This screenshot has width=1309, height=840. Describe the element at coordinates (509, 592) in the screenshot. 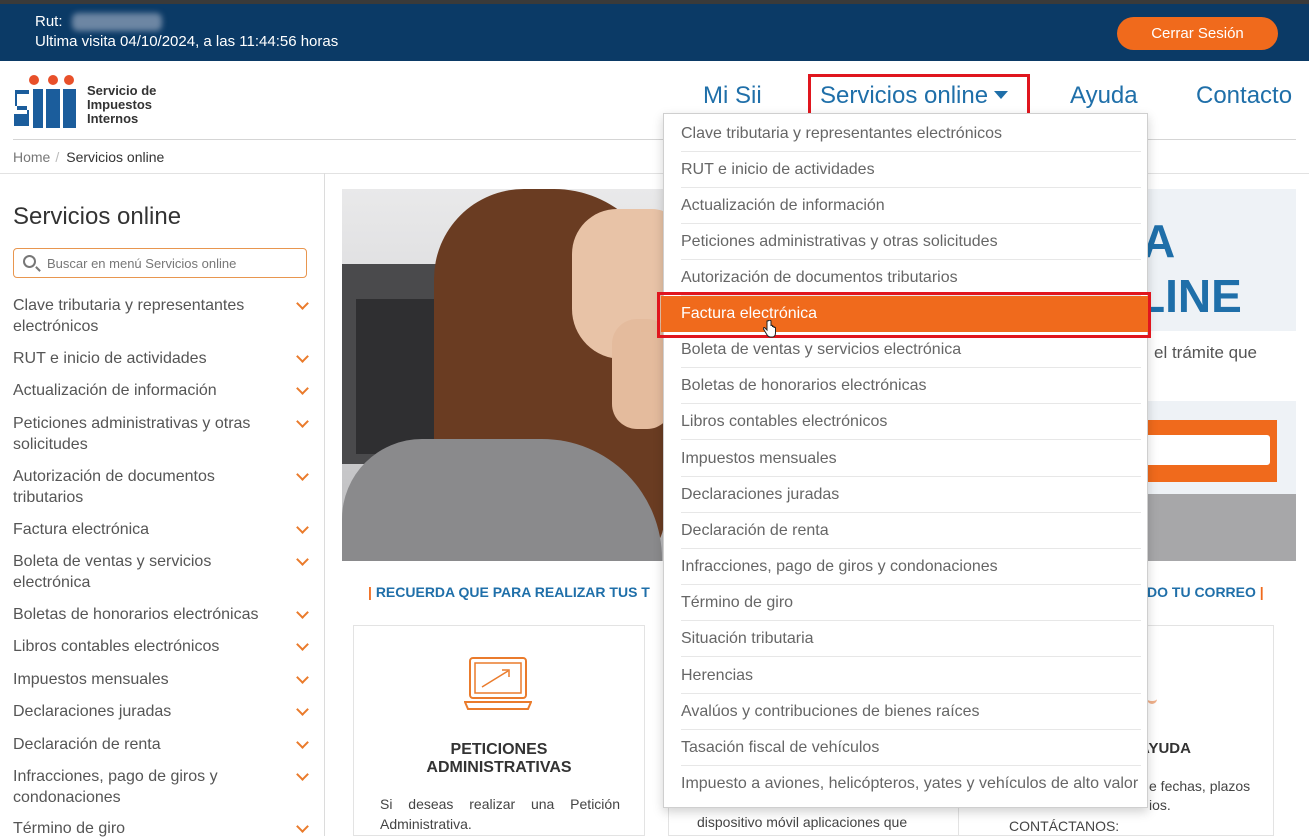

I see `notice-left: | RECUERDA QUE PARA REALIZAR TUS T` at that location.